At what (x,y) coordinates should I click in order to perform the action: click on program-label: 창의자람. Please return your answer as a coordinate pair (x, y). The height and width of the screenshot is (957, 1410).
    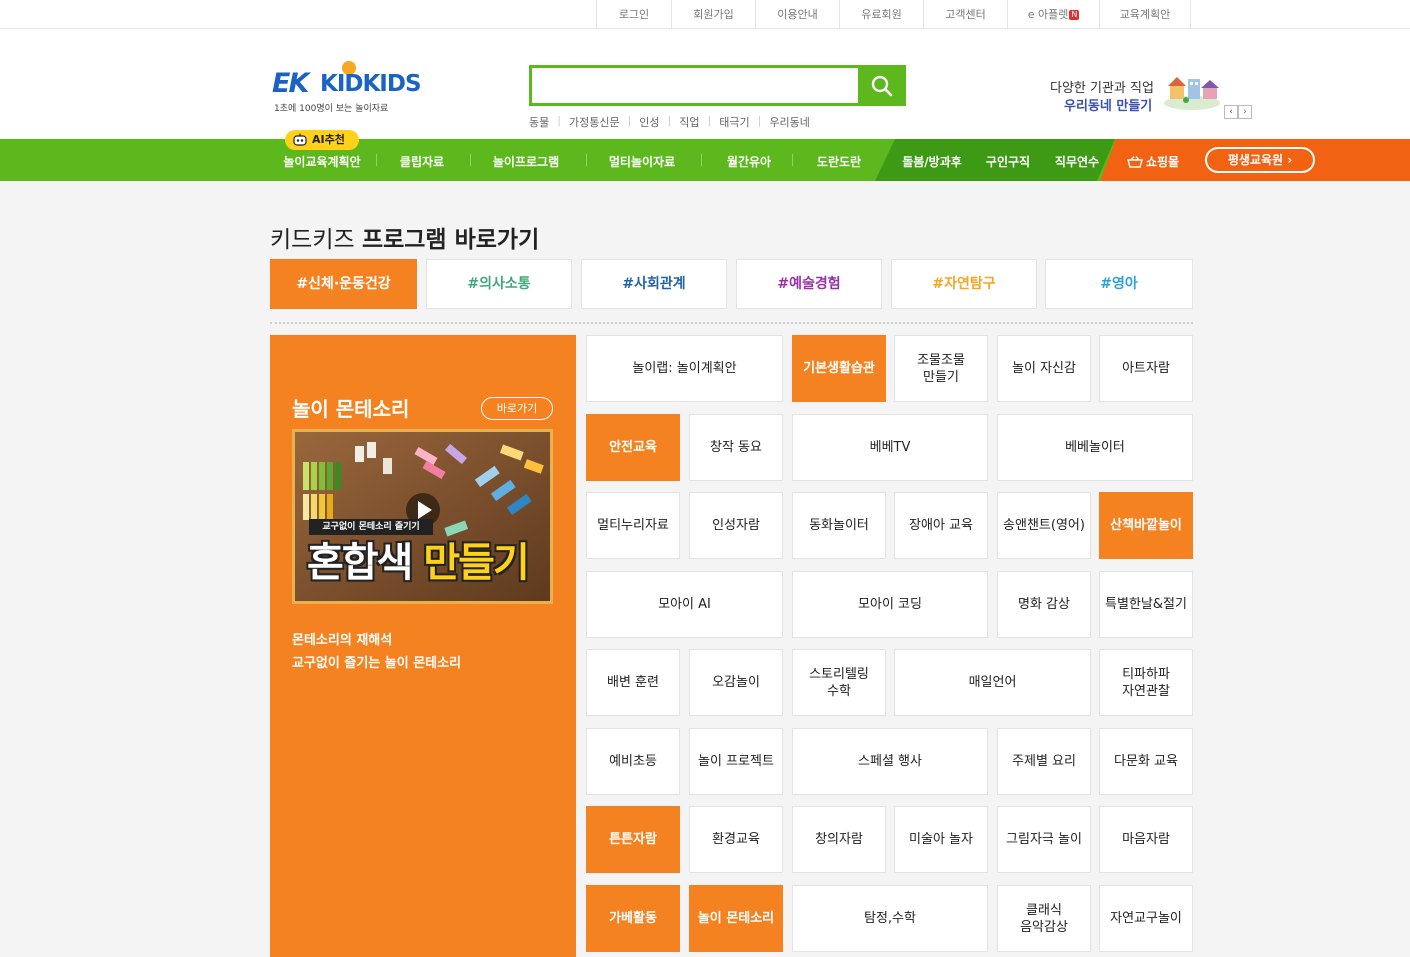
    Looking at the image, I should click on (839, 839).